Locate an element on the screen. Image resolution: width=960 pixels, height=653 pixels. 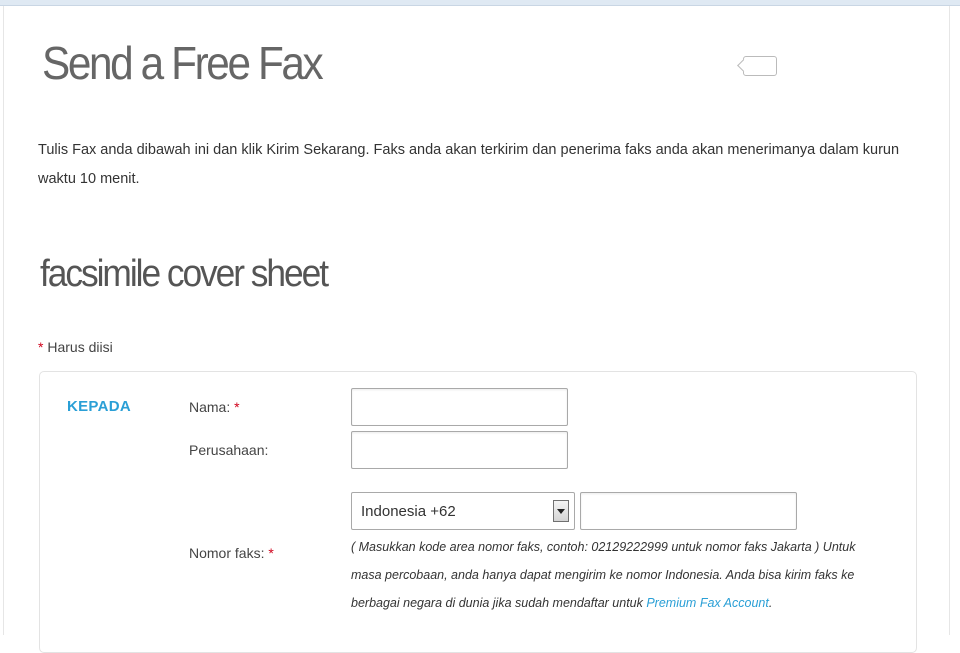
browser-top-strip is located at coordinates (480, 3).